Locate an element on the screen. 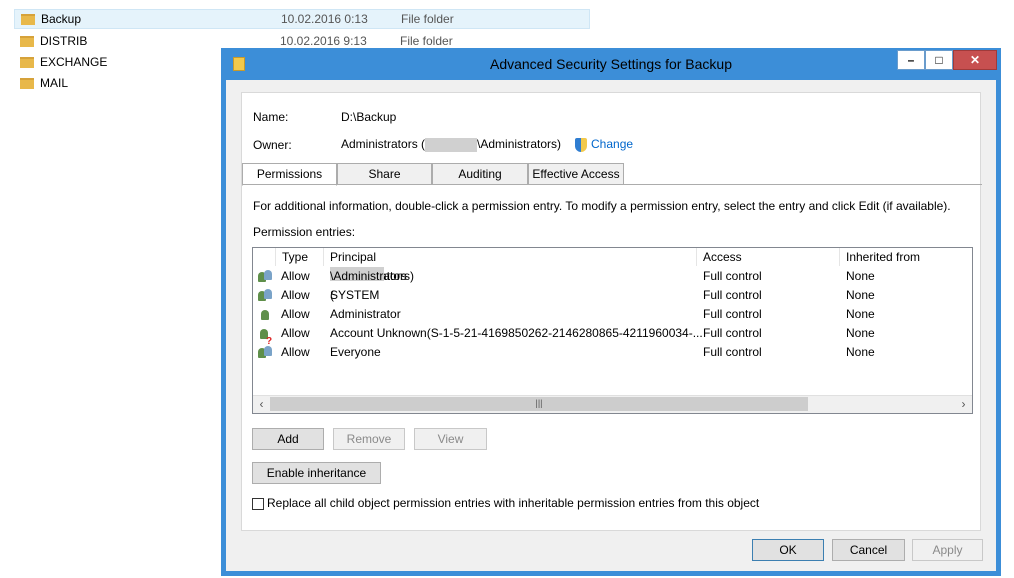 This screenshot has height=578, width=1014. maximize-button: □ is located at coordinates (939, 60).